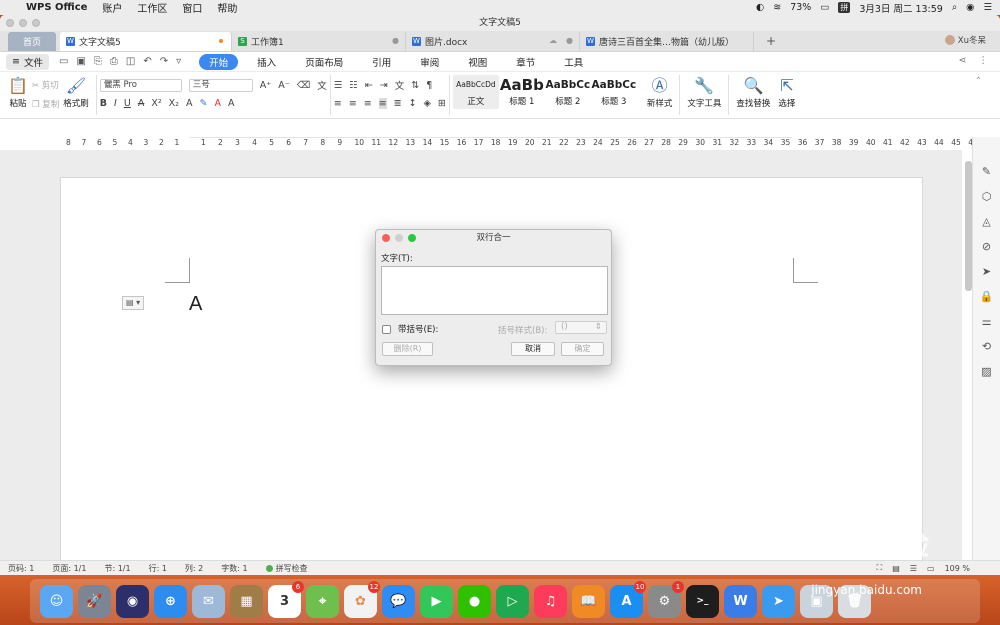  I want to click on web-view-icon: ▭, so click(931, 568).